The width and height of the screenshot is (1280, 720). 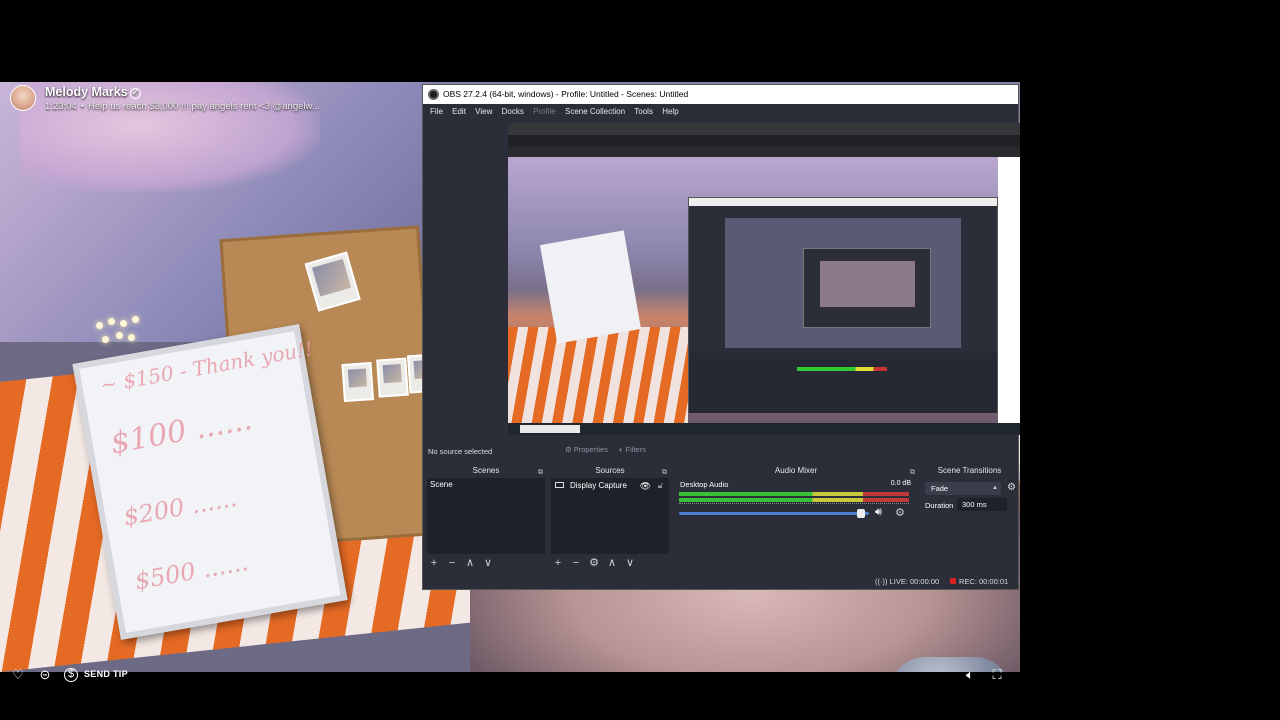 I want to click on preview-bedspread, so click(x=598, y=377).